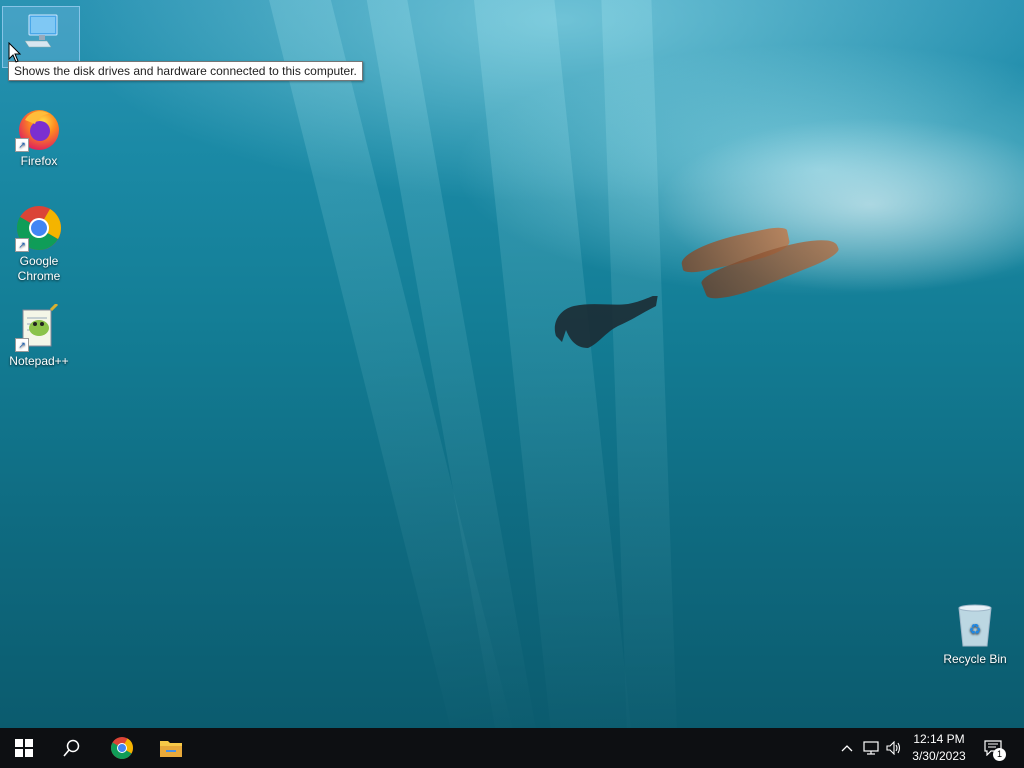 The width and height of the screenshot is (1024, 768). I want to click on taskbar-chrome-button, so click(122, 748).